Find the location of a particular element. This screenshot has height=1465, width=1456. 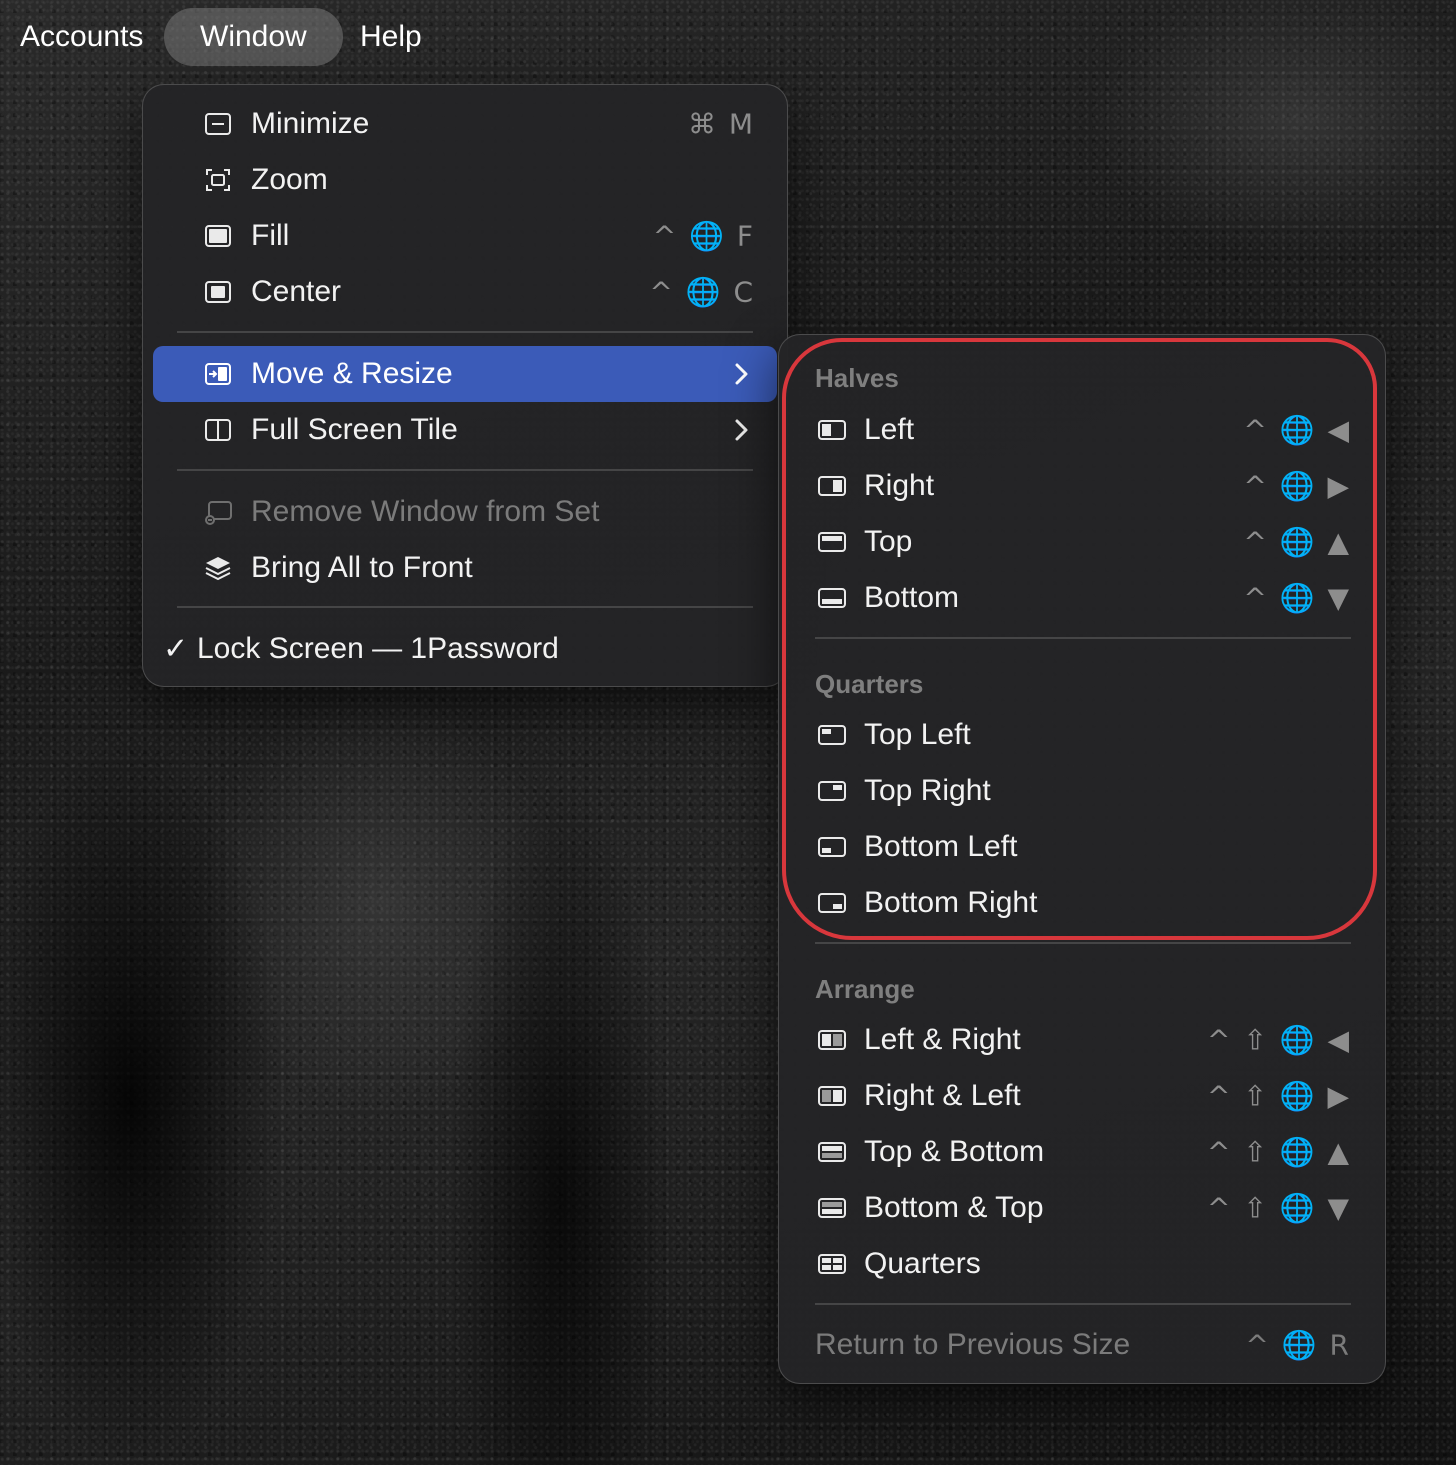

menu-item-label: Remove Window from Set is located at coordinates (425, 511).